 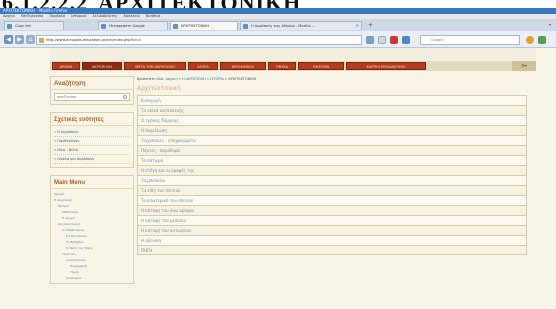 What do you see at coordinates (92, 132) in the screenshot?
I see `related-link: » Η Ακρόπολη` at bounding box center [92, 132].